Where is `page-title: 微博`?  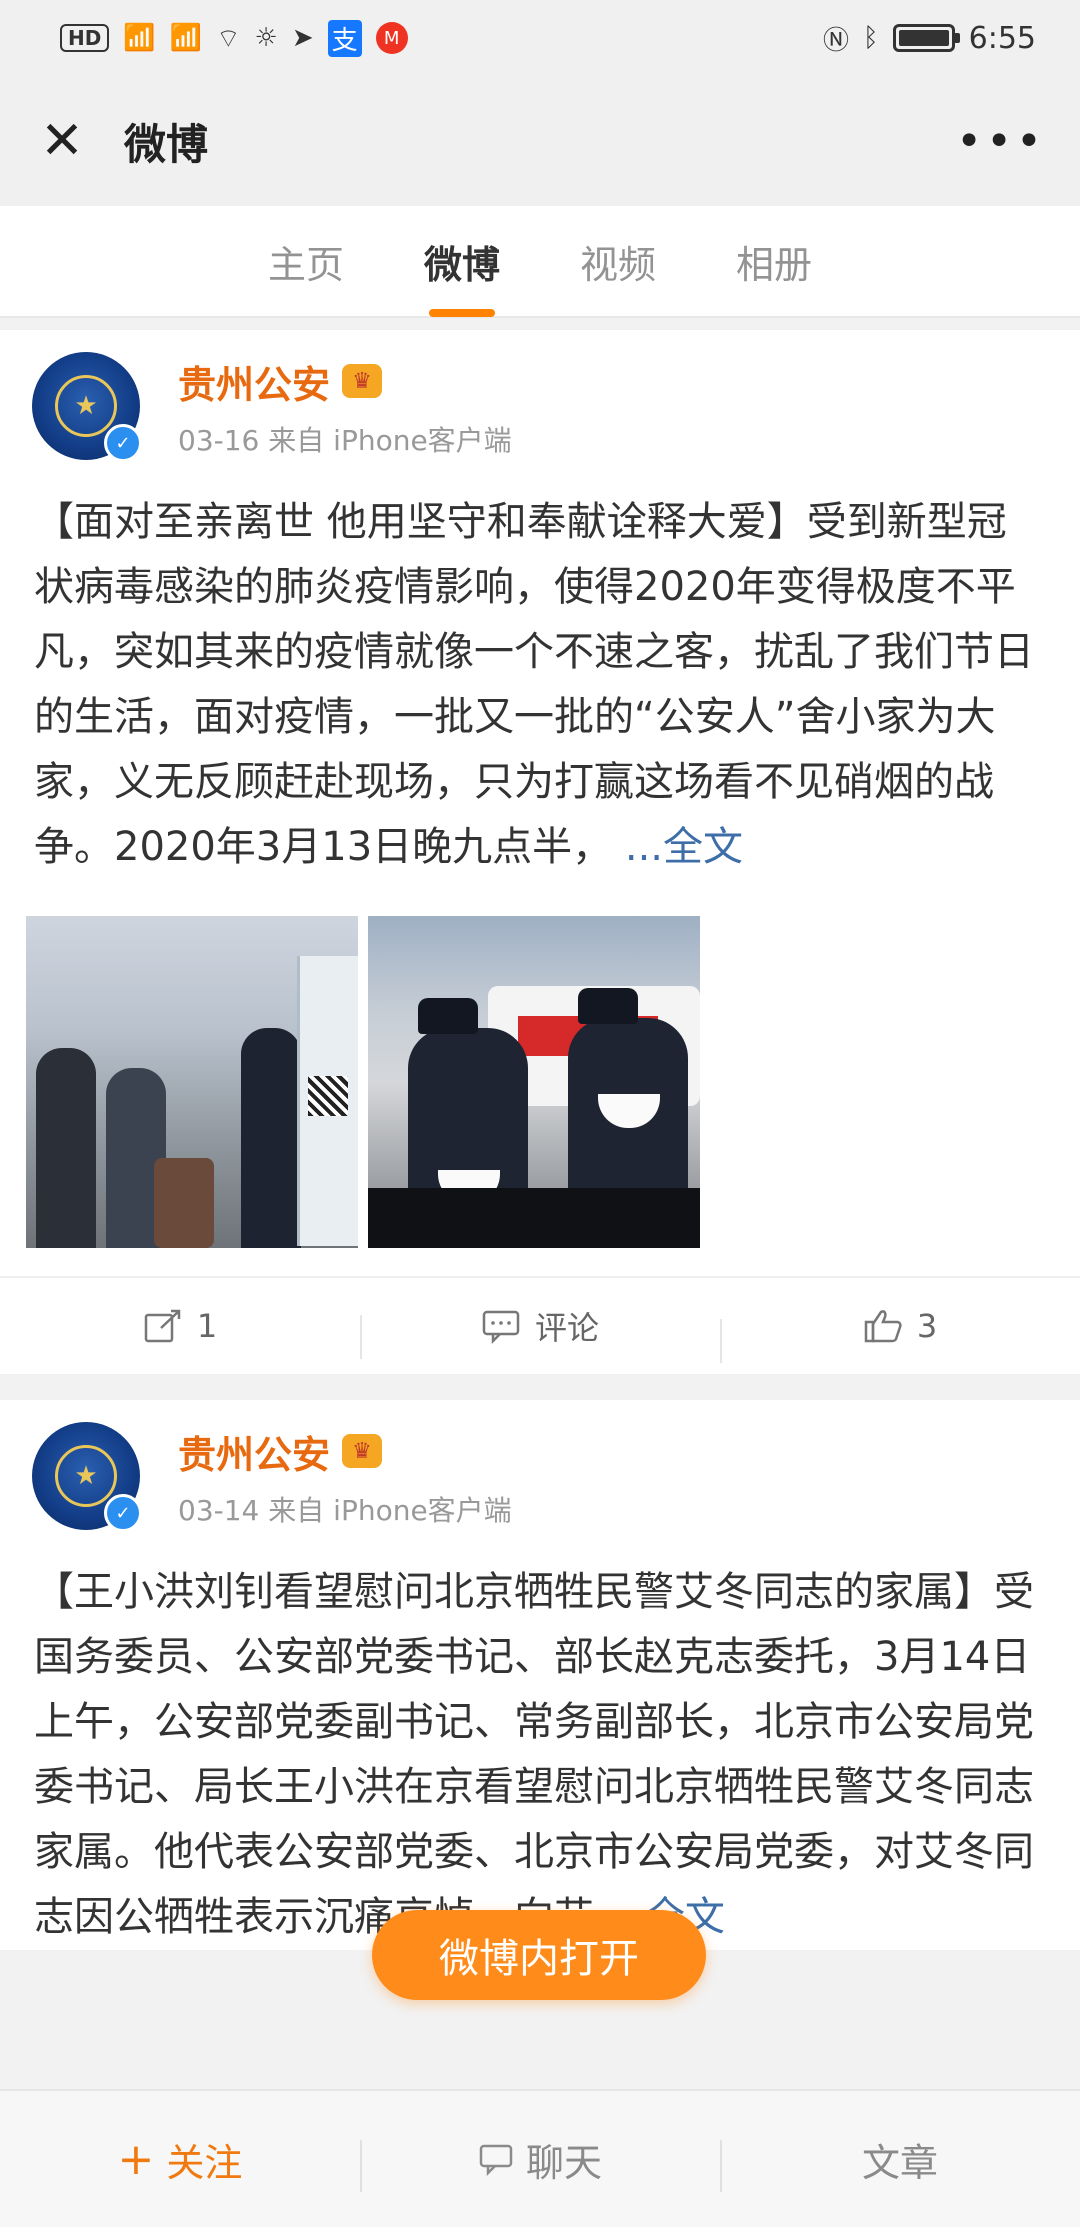 page-title: 微博 is located at coordinates (166, 144).